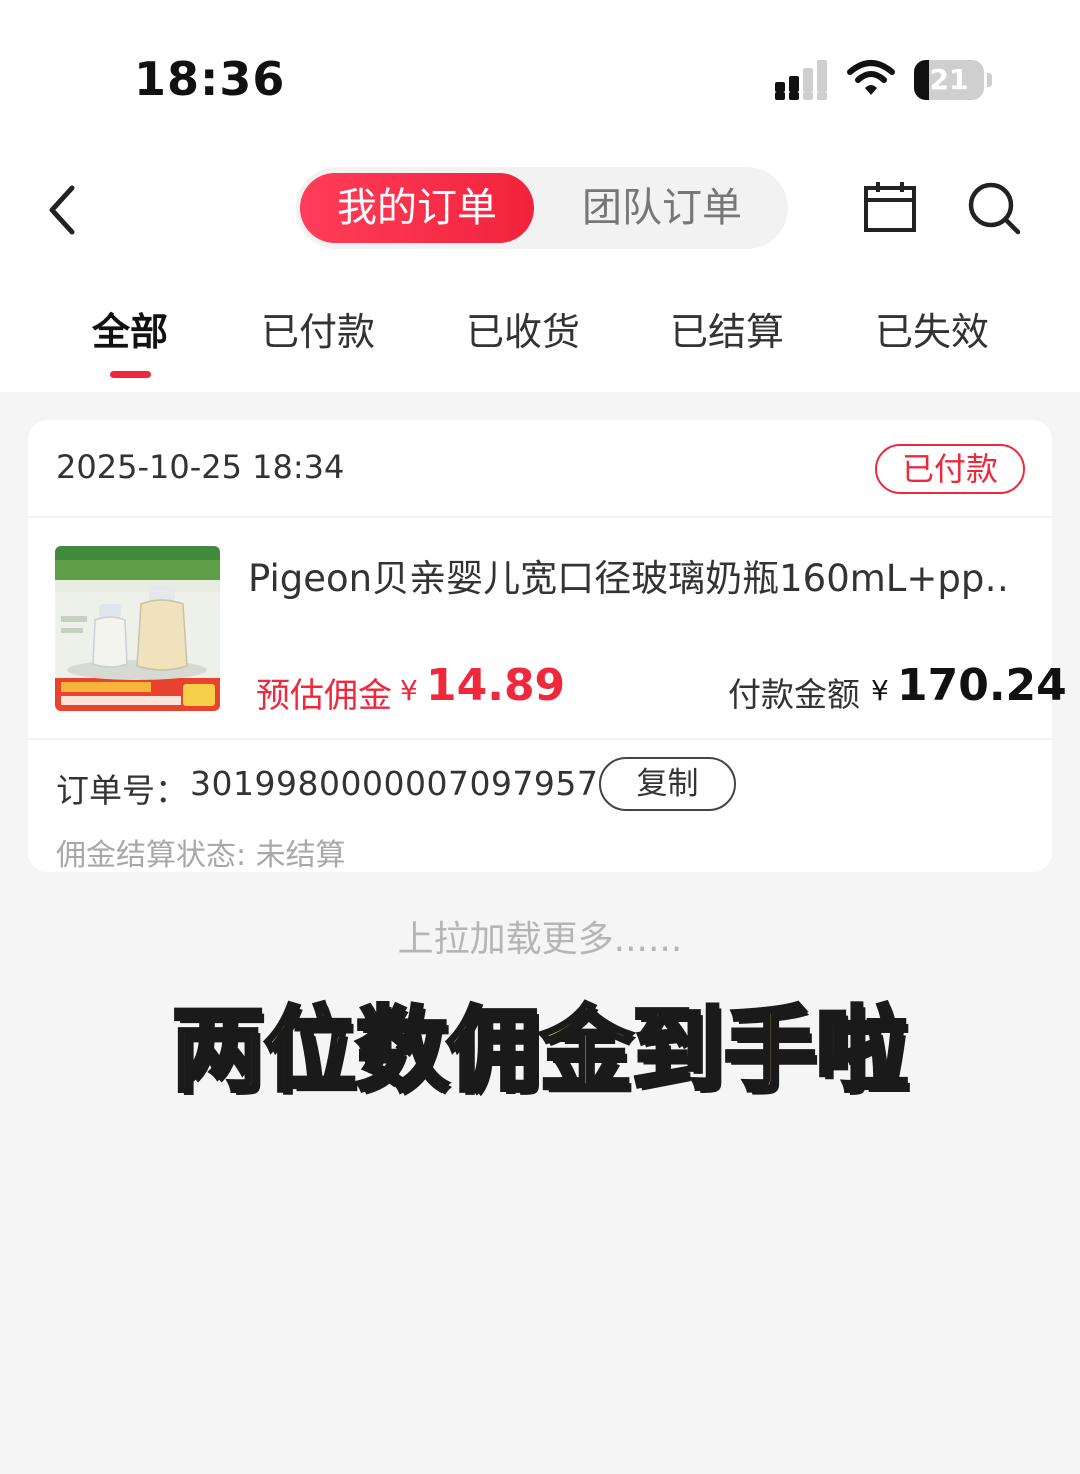 The image size is (1080, 1474). Describe the element at coordinates (409, 690) in the screenshot. I see `commission-currency: ¥` at that location.